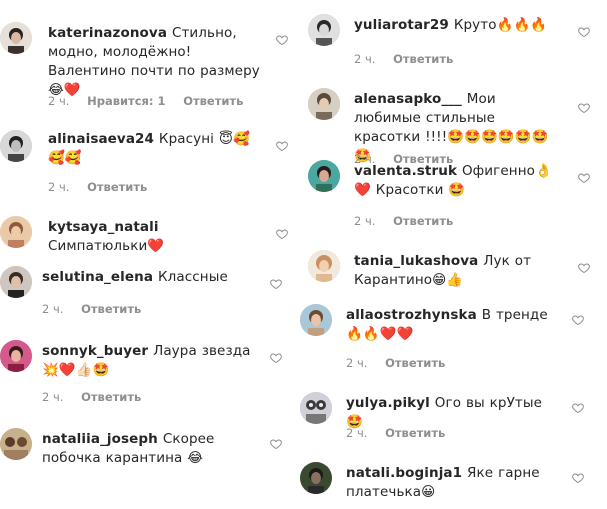 The width and height of the screenshot is (607, 509). I want to click on comment-body: alinaisaeva24 Красуні 😇🥰🥰🥰, so click(154, 149).